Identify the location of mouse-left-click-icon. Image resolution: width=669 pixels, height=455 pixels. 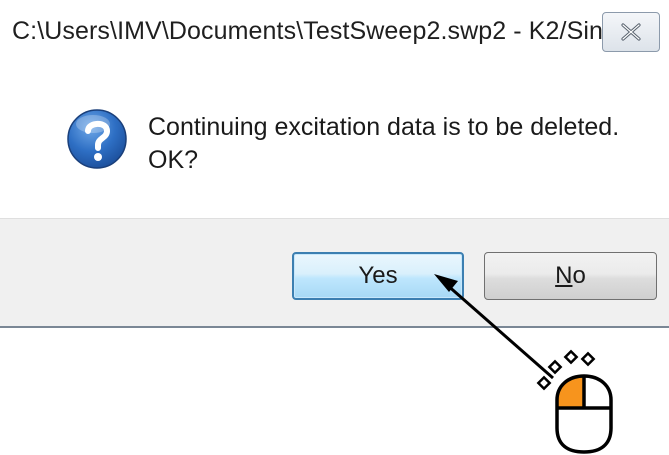
(584, 414).